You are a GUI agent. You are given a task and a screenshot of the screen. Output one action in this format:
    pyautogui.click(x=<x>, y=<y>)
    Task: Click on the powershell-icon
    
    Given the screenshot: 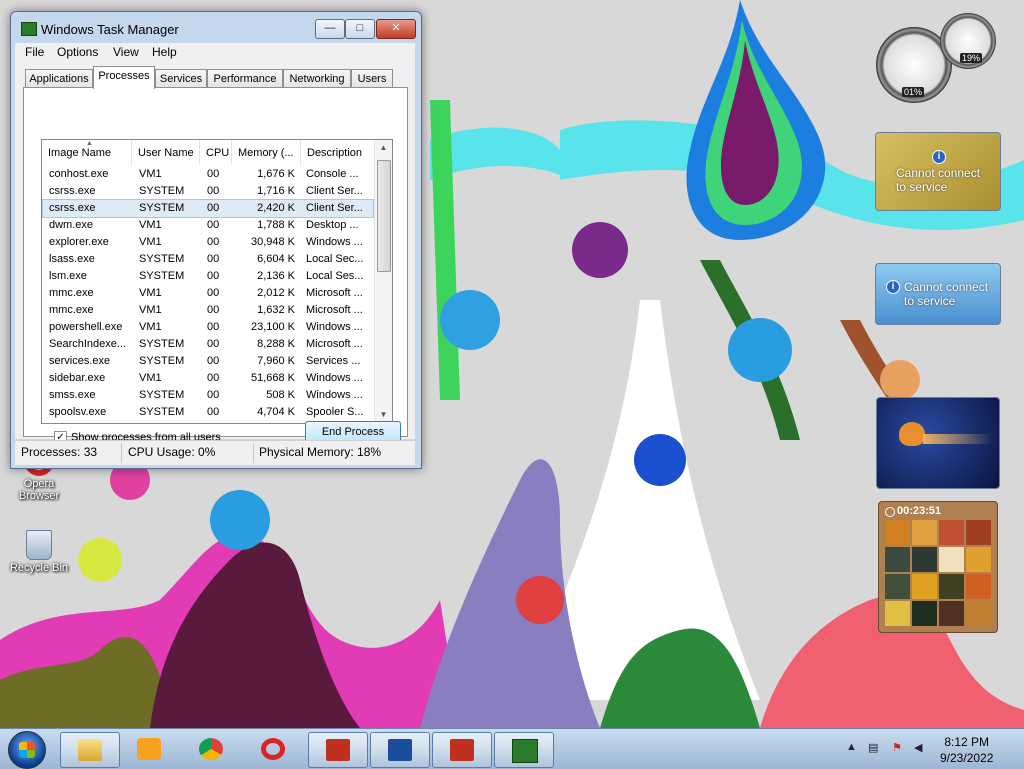 What is the action you would take?
    pyautogui.click(x=400, y=750)
    